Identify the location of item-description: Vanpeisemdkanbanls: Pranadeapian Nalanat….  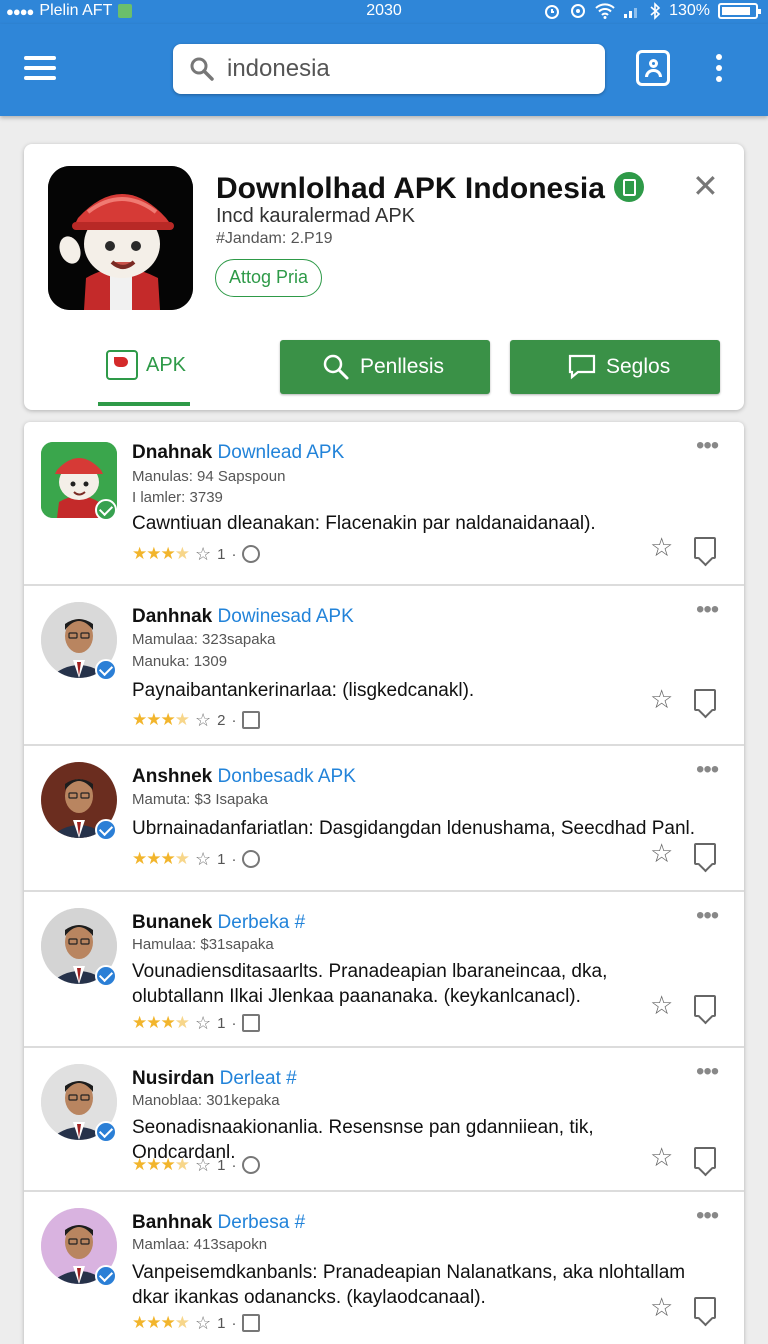
(409, 1285).